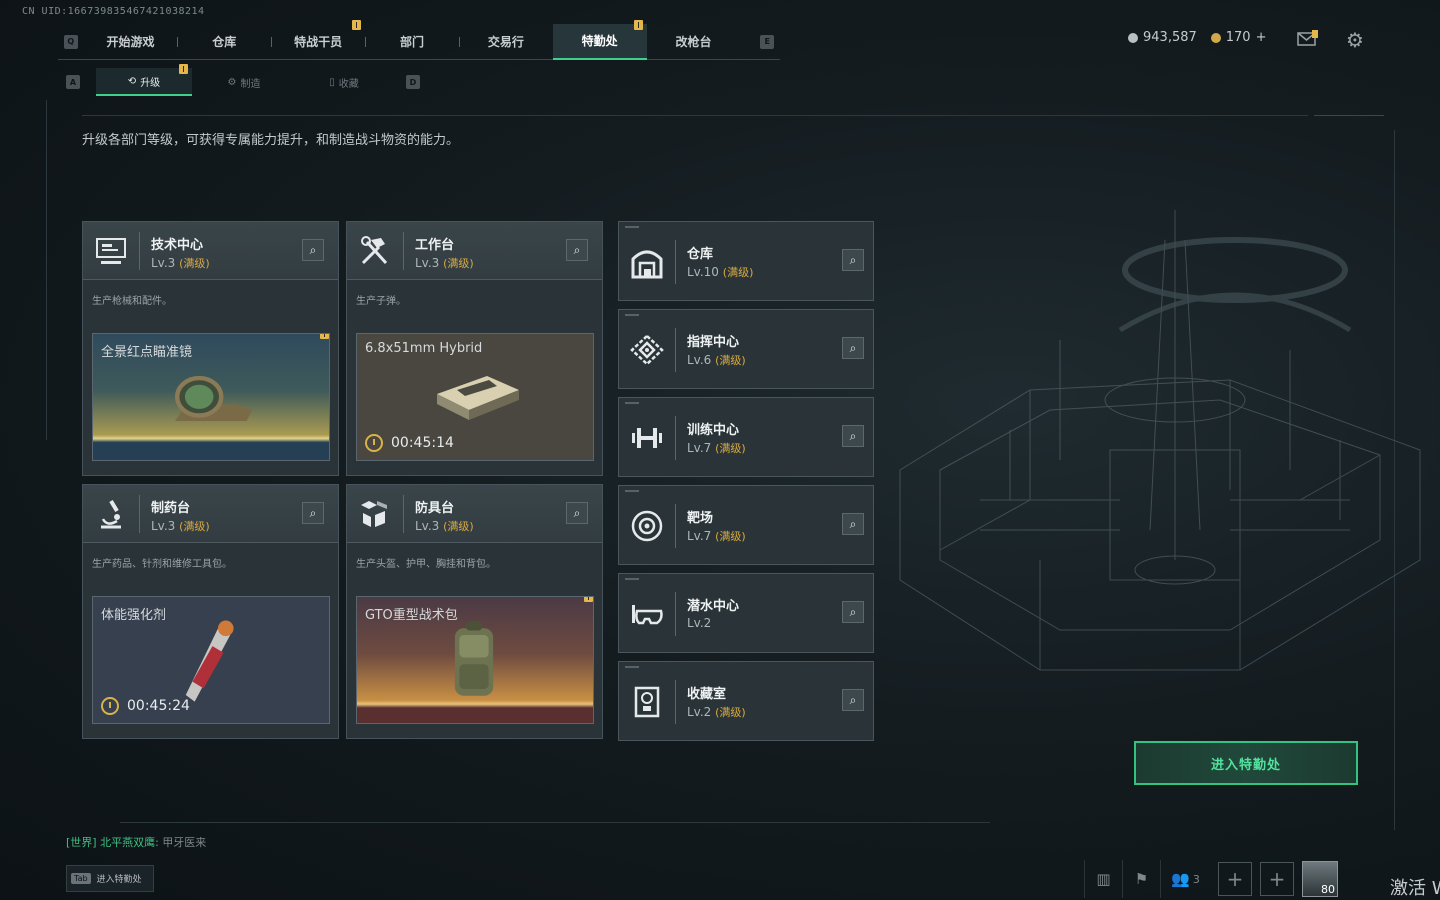 The width and height of the screenshot is (1440, 900). What do you see at coordinates (700, 254) in the screenshot?
I see `facility-name: 仓库` at bounding box center [700, 254].